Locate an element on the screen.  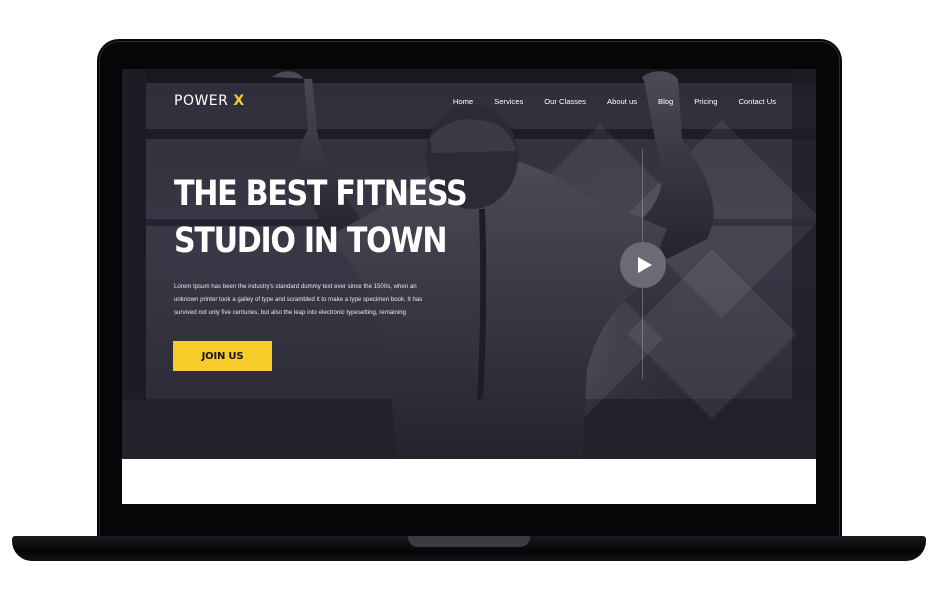
play-video-button is located at coordinates (643, 265).